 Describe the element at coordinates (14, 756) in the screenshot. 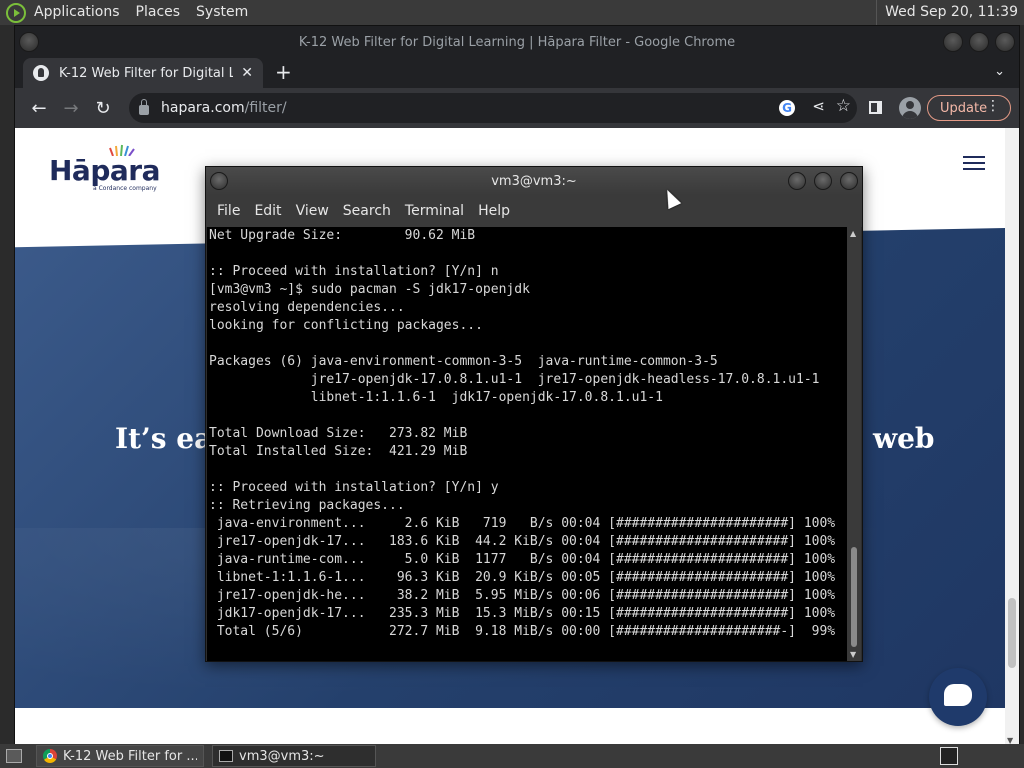

I see `show-desktop-icon` at that location.